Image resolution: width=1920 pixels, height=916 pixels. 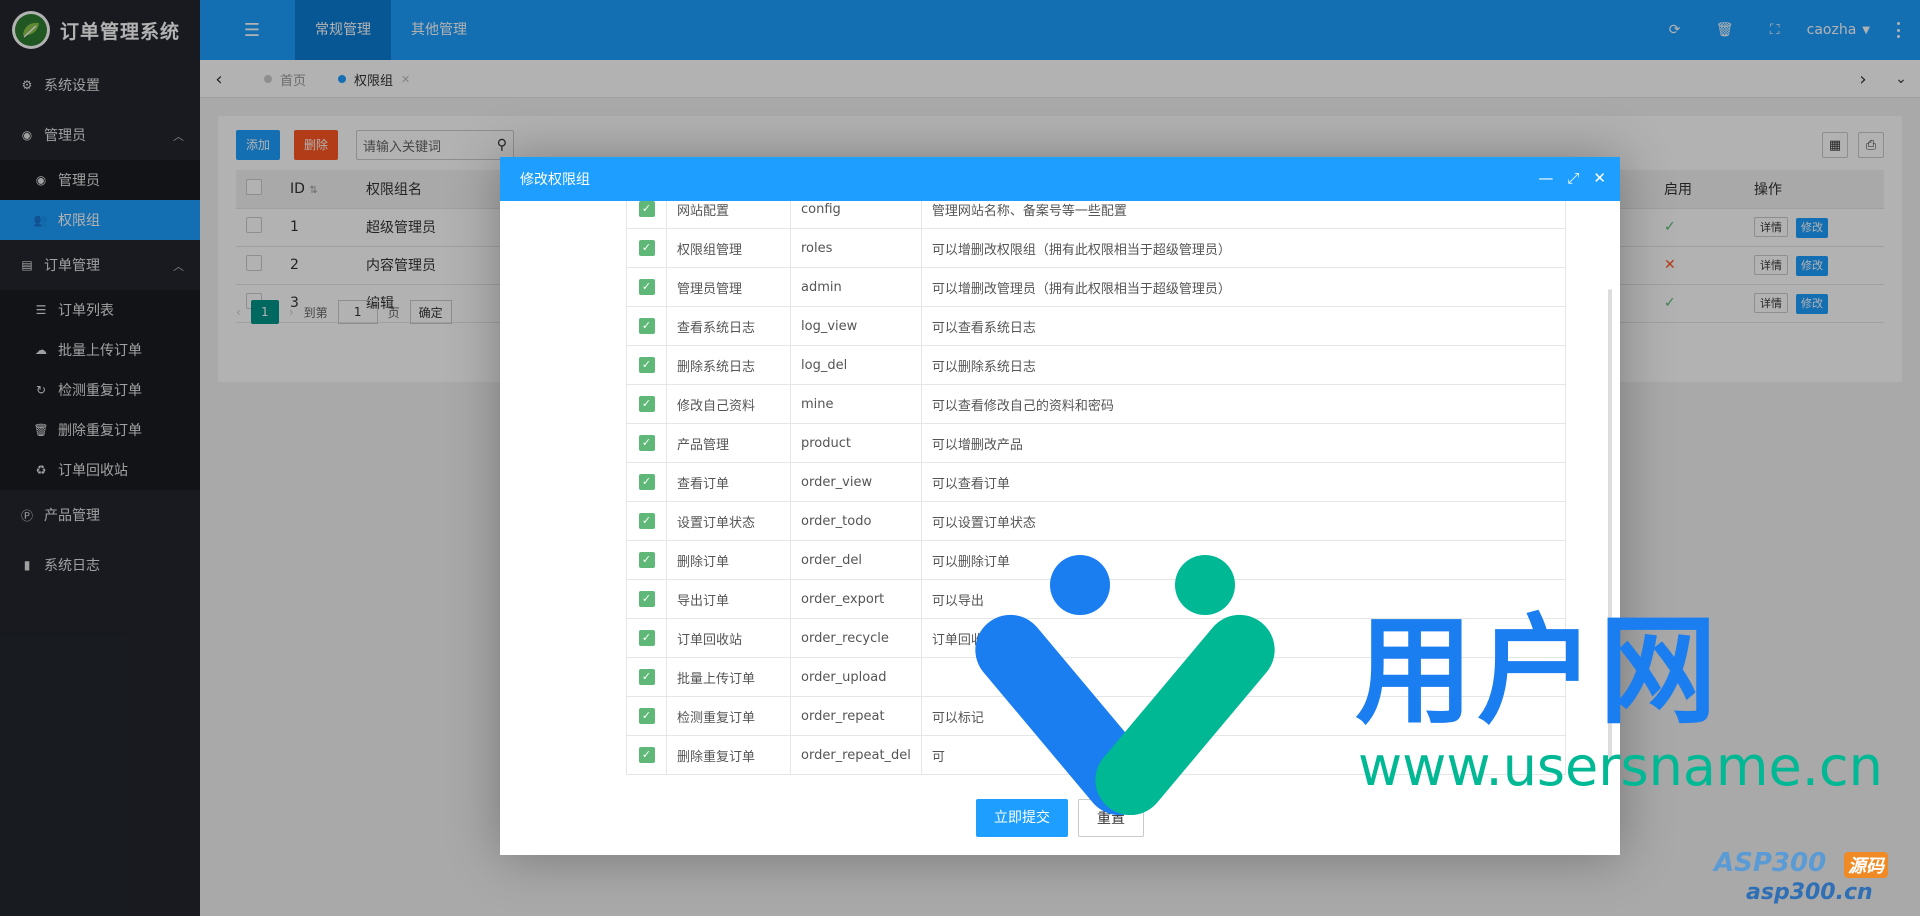 I want to click on watermark-x-logo-icon, so click(x=1125, y=685).